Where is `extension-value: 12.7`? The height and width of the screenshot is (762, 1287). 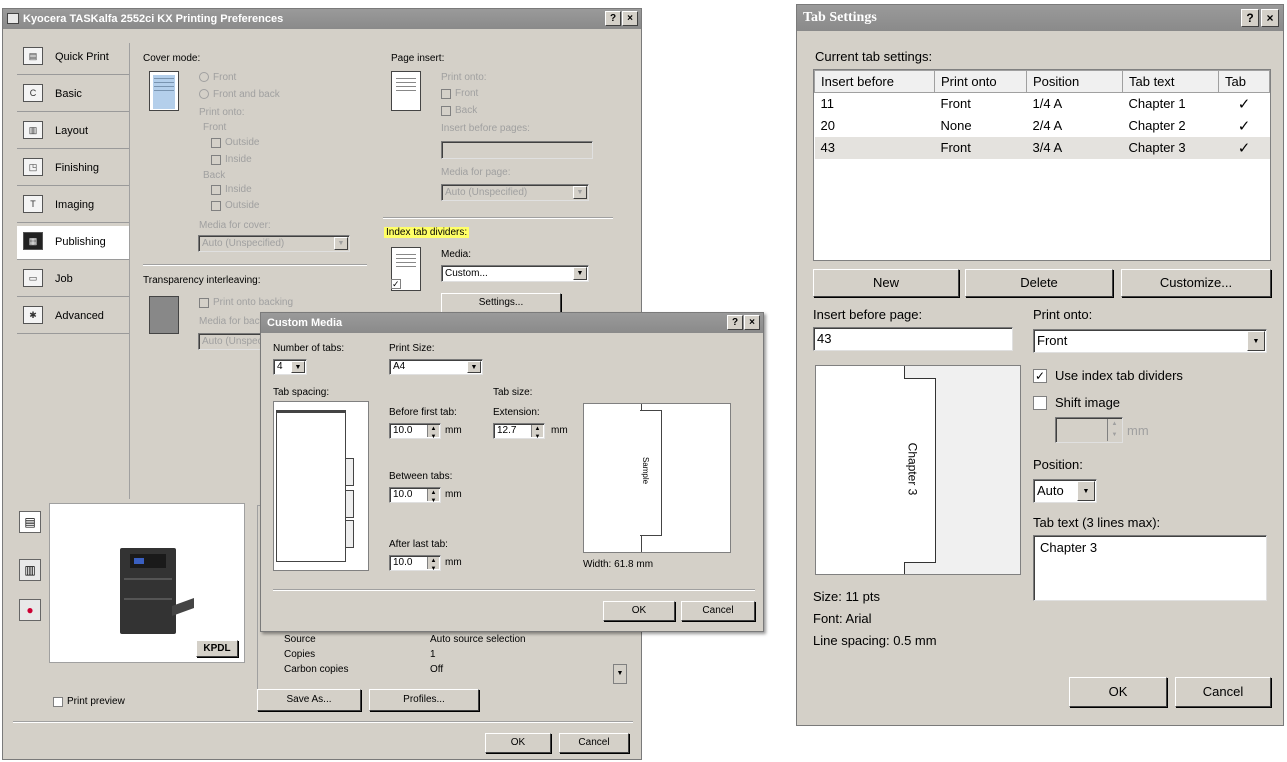
extension-value: 12.7 is located at coordinates (507, 430).